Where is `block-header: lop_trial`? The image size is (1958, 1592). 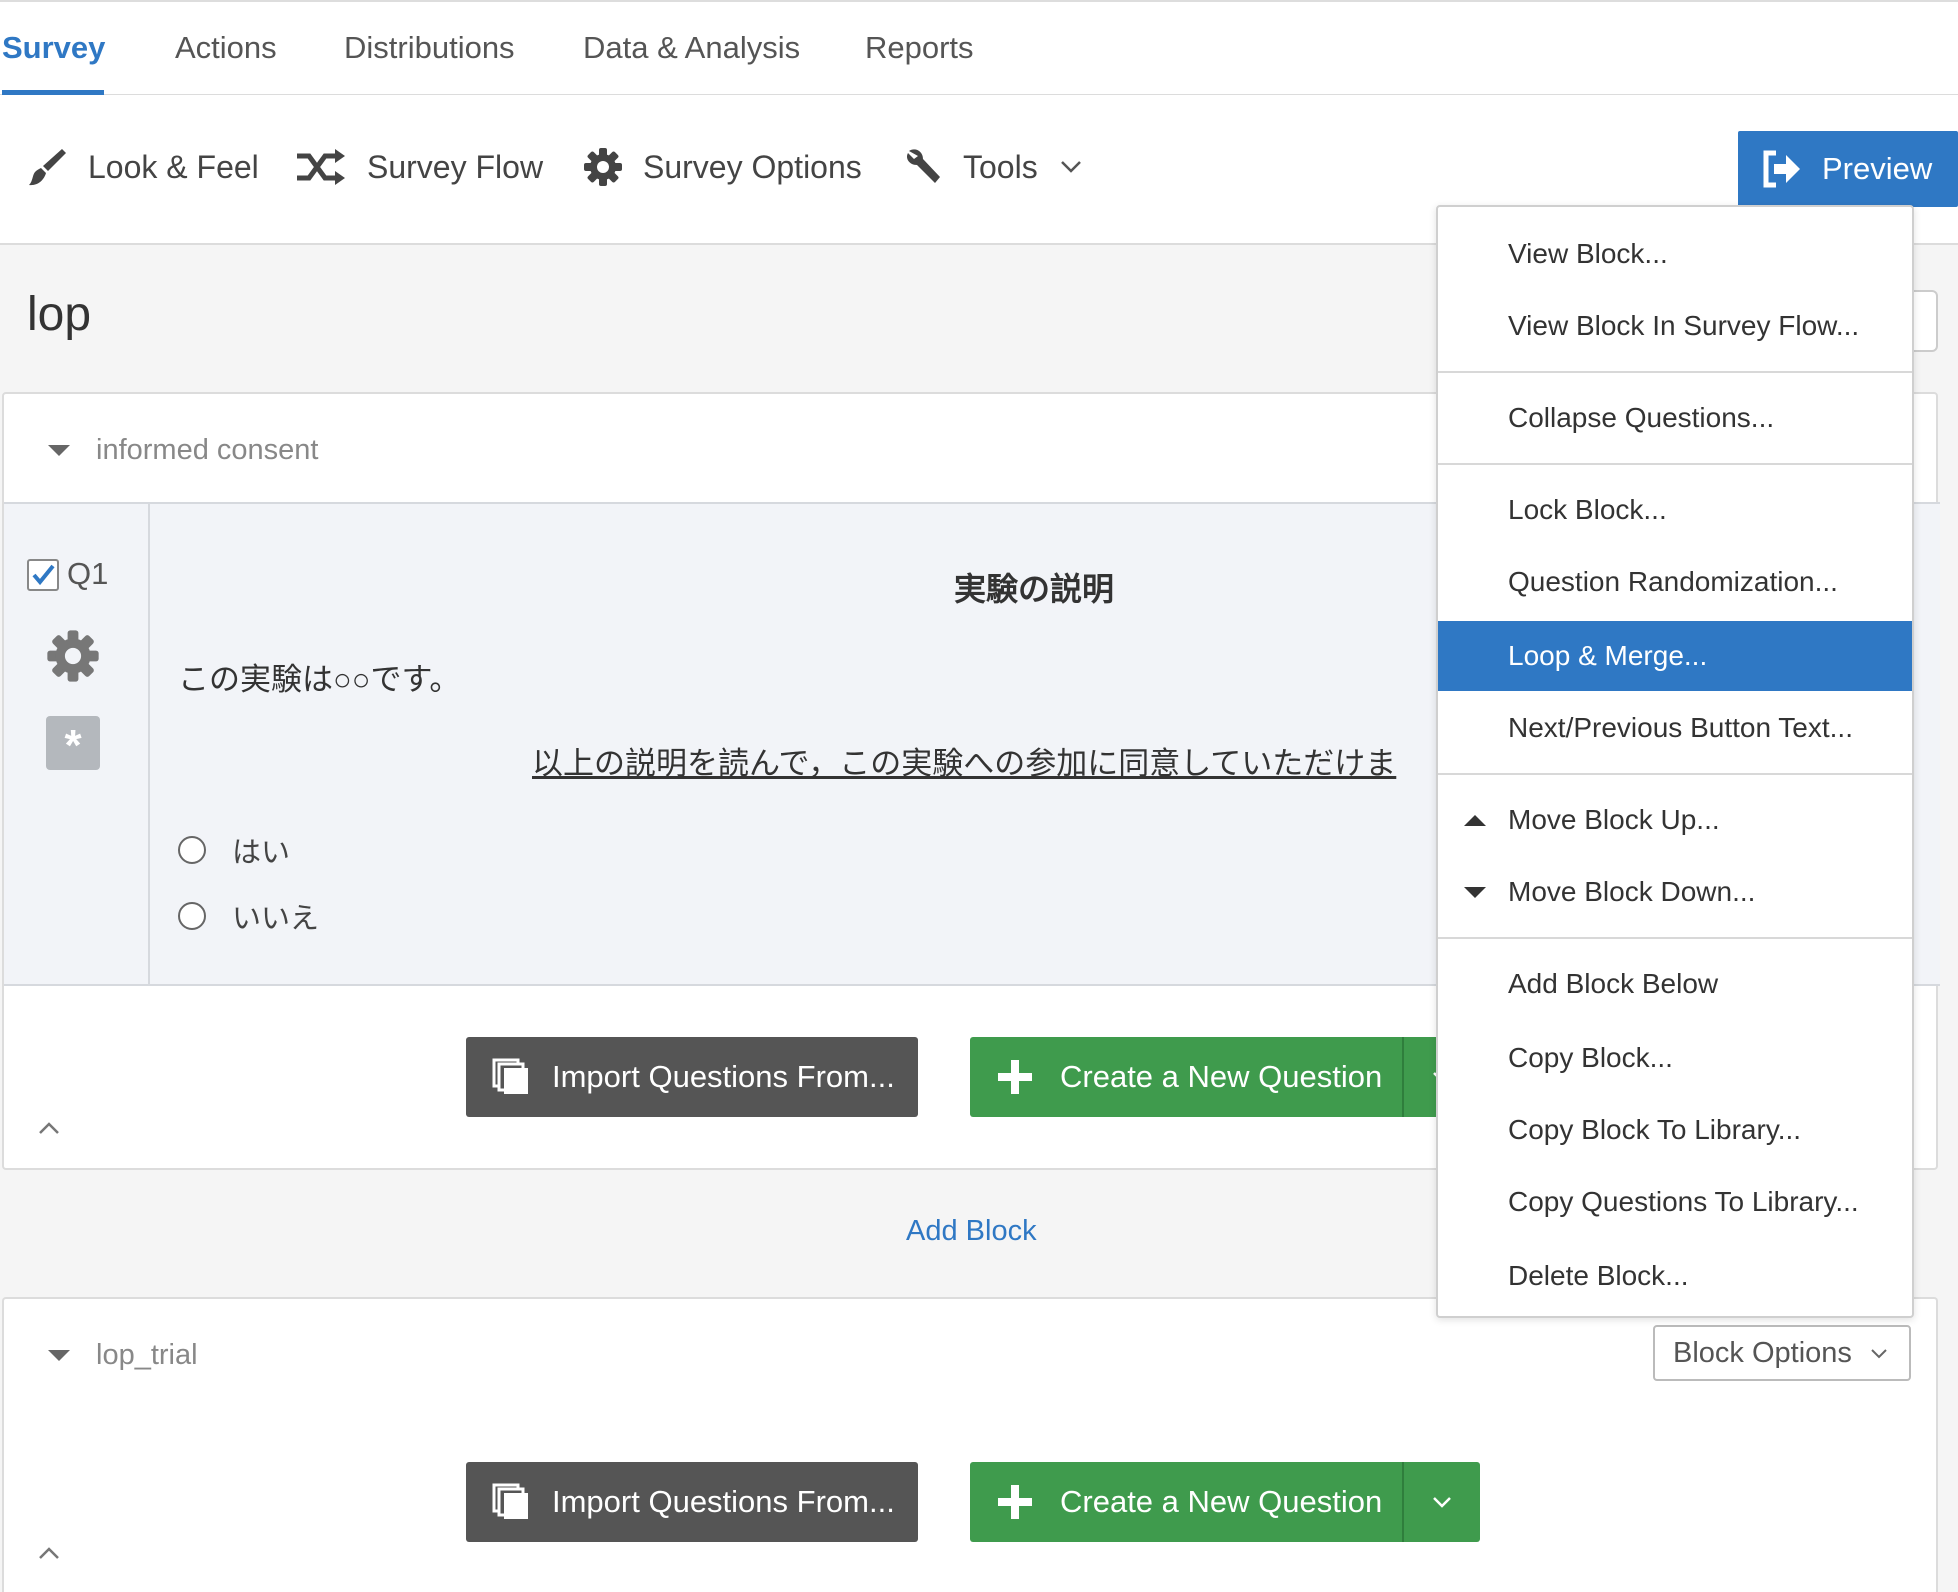
block-header: lop_trial is located at coordinates (123, 1355).